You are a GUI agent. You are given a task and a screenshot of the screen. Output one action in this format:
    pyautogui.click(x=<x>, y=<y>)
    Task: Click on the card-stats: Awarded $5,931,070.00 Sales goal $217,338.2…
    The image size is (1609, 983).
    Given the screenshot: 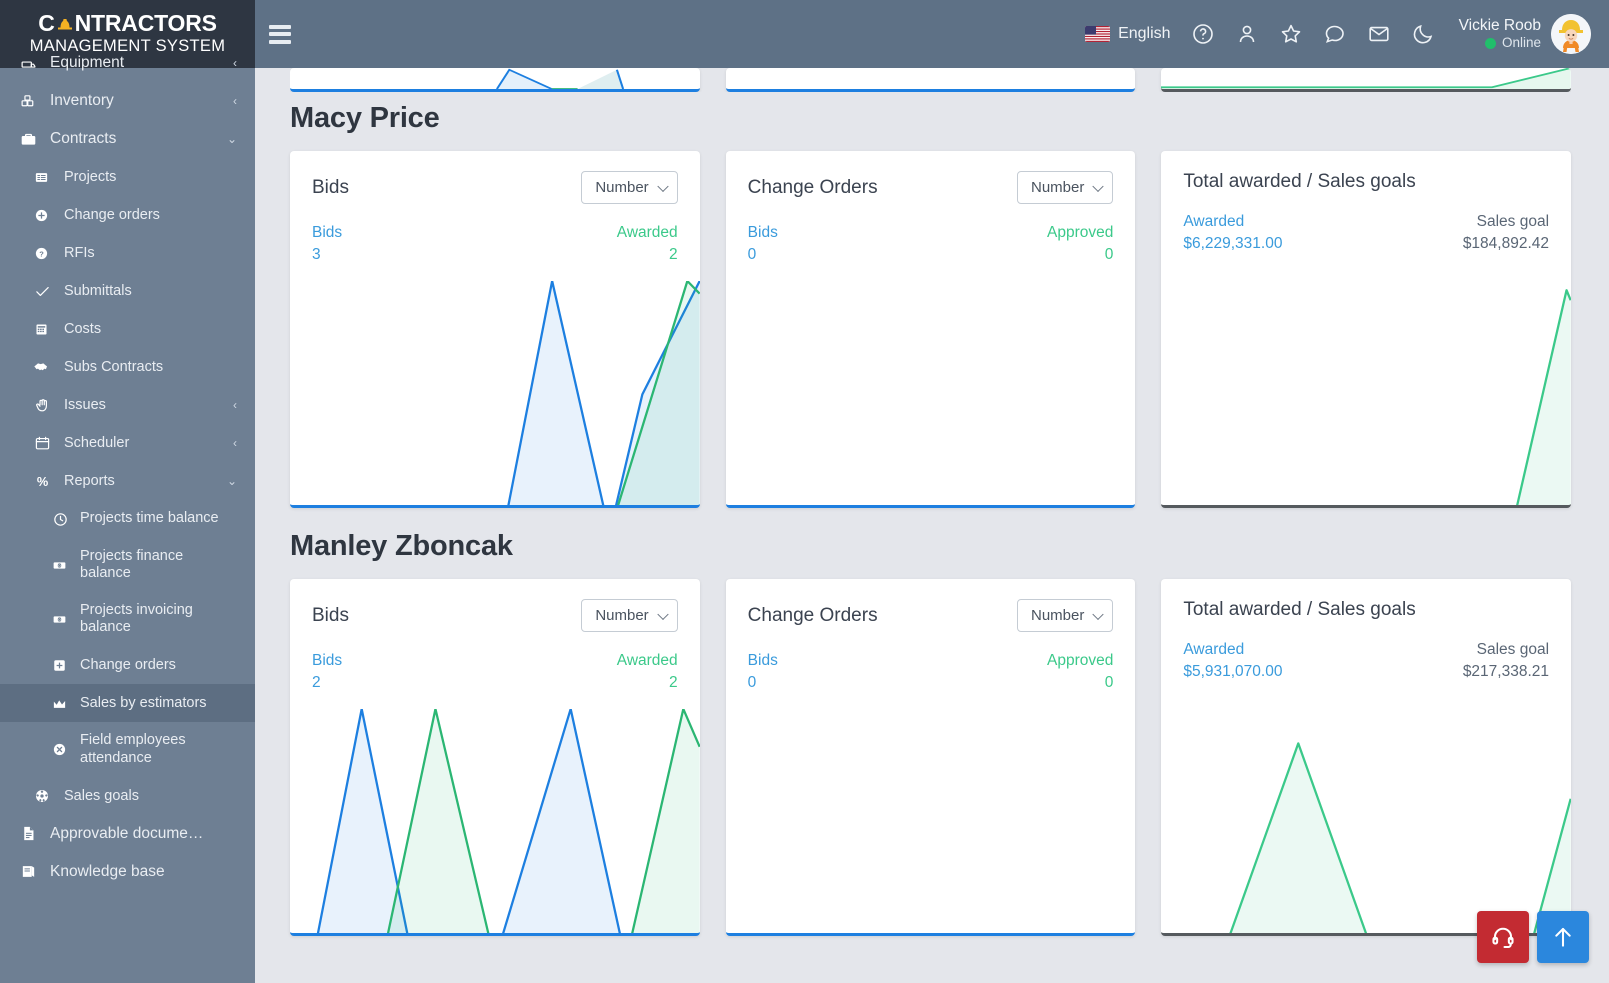 What is the action you would take?
    pyautogui.click(x=1366, y=652)
    